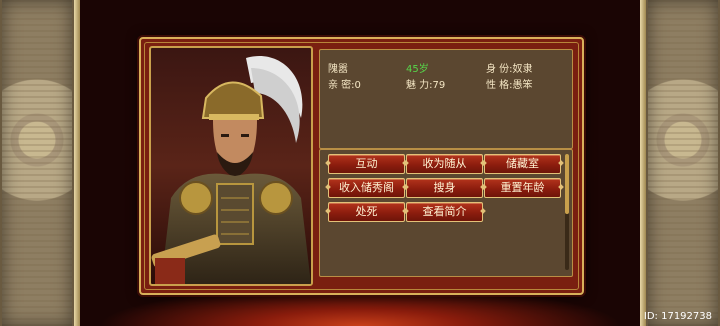  I want to click on recruit-follower-button: 收为随从, so click(444, 164).